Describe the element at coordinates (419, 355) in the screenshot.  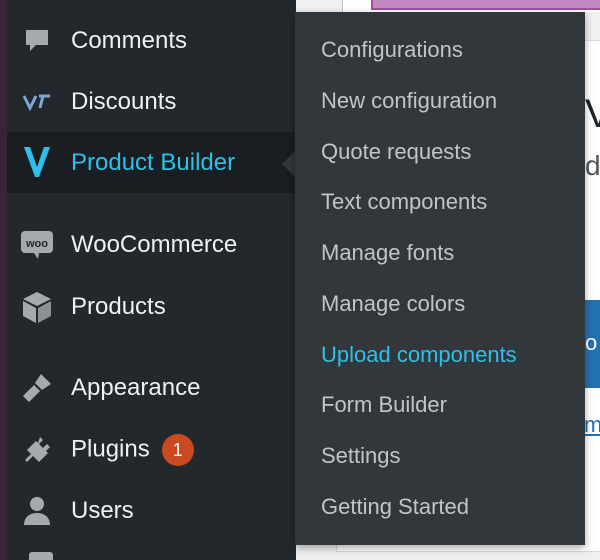
I see `submenu-item-upload-components: Upload components` at that location.